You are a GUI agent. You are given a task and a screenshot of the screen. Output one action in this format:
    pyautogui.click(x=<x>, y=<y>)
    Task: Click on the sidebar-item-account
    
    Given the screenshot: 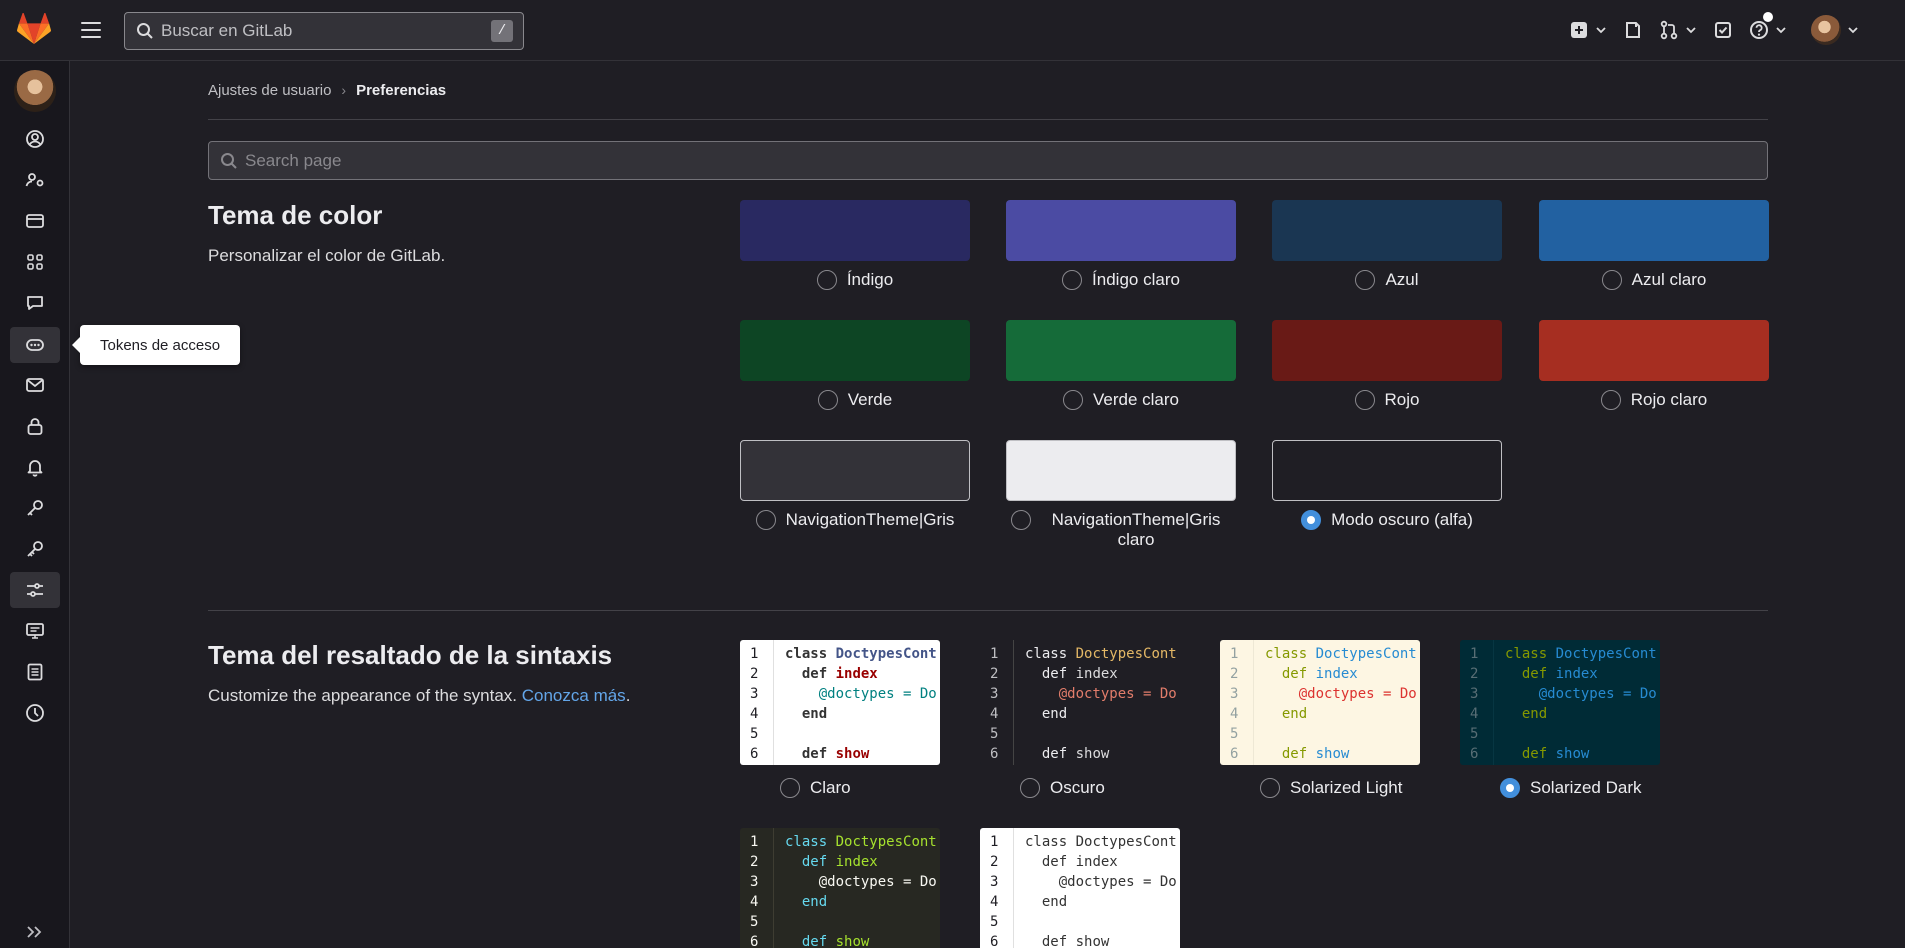 What is the action you would take?
    pyautogui.click(x=35, y=180)
    